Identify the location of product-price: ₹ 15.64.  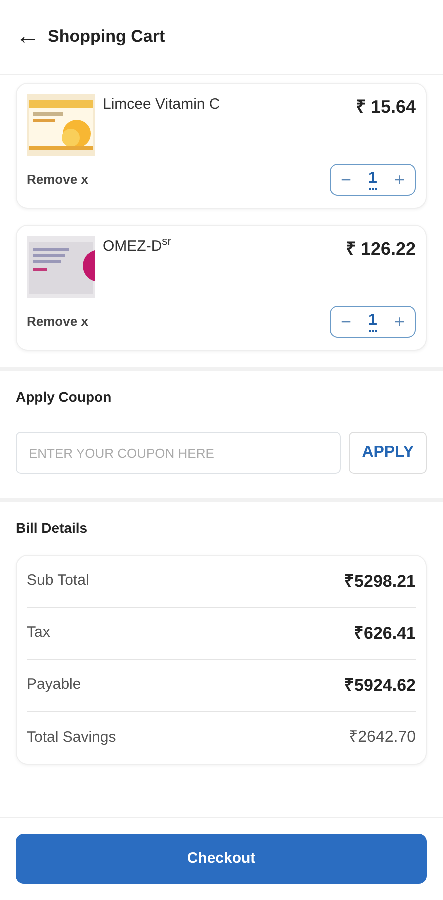
(386, 107).